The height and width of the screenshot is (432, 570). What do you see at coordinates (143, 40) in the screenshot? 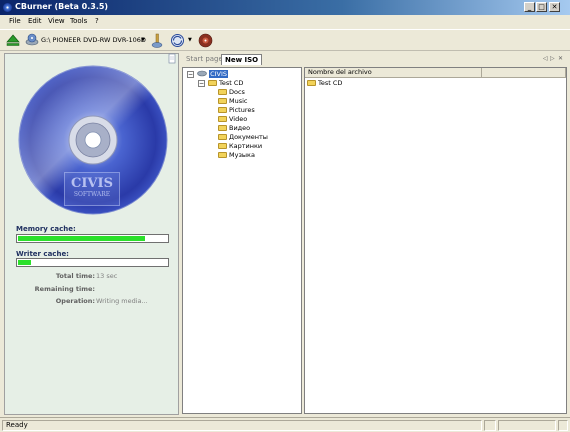
I see `drive-dropdown-arrow: ▼` at bounding box center [143, 40].